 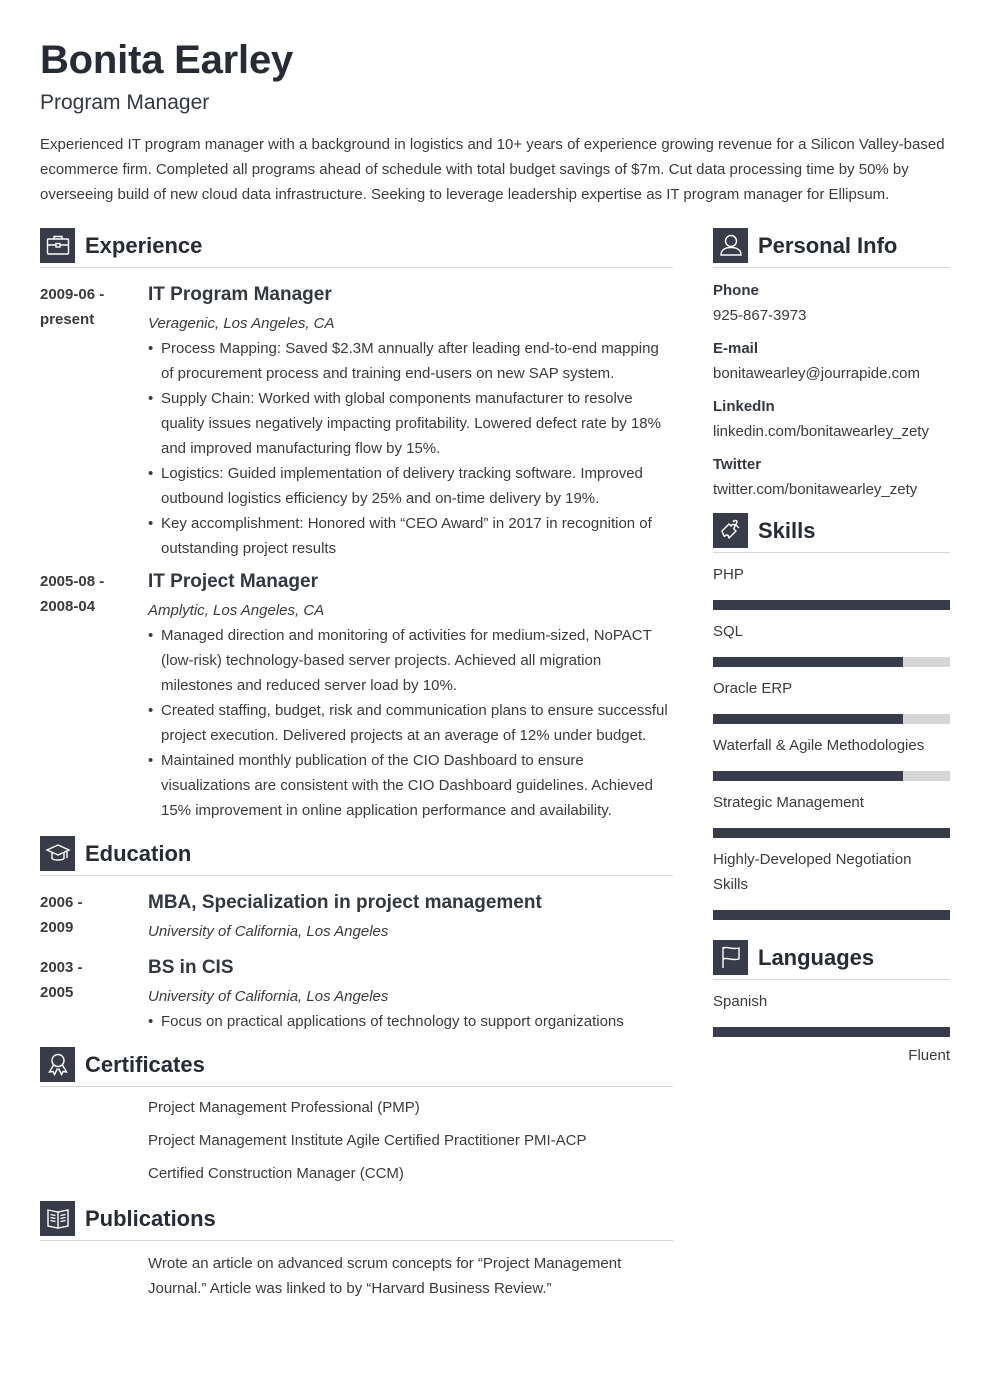 What do you see at coordinates (57, 1218) in the screenshot?
I see `open-book-icon` at bounding box center [57, 1218].